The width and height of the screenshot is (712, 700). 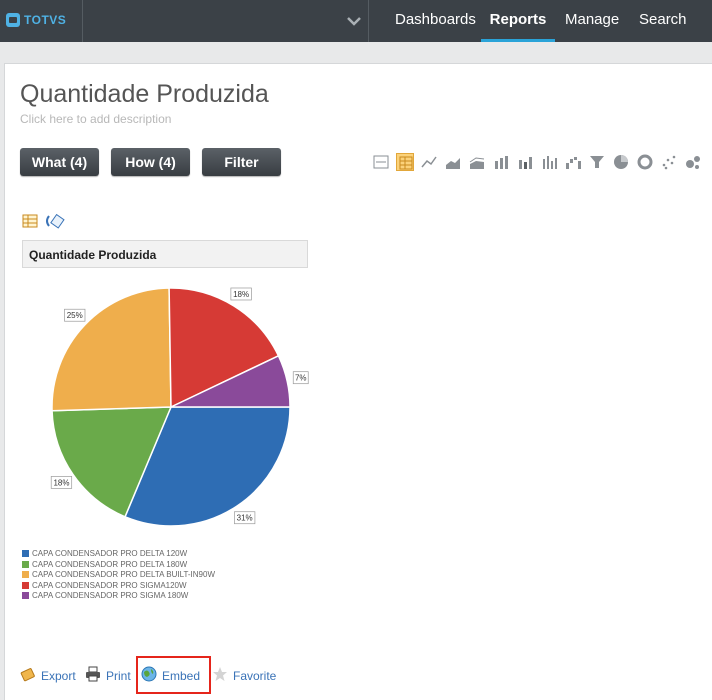 I want to click on description-placeholder: Click here to add description, so click(x=95, y=119).